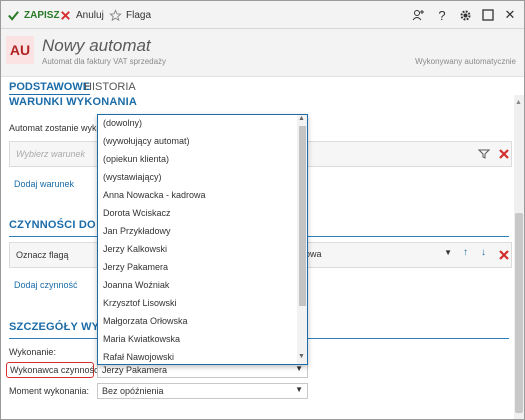 Image resolution: width=525 pixels, height=420 pixels. I want to click on dropdown-option: Anna Nowacka - kadrowa, so click(154, 195).